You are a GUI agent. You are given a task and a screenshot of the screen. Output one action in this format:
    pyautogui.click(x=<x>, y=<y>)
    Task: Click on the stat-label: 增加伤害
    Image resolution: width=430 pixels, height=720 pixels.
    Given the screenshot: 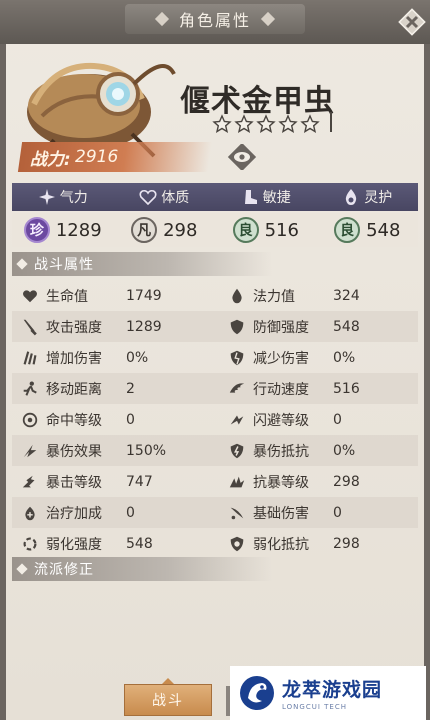 What is the action you would take?
    pyautogui.click(x=74, y=358)
    